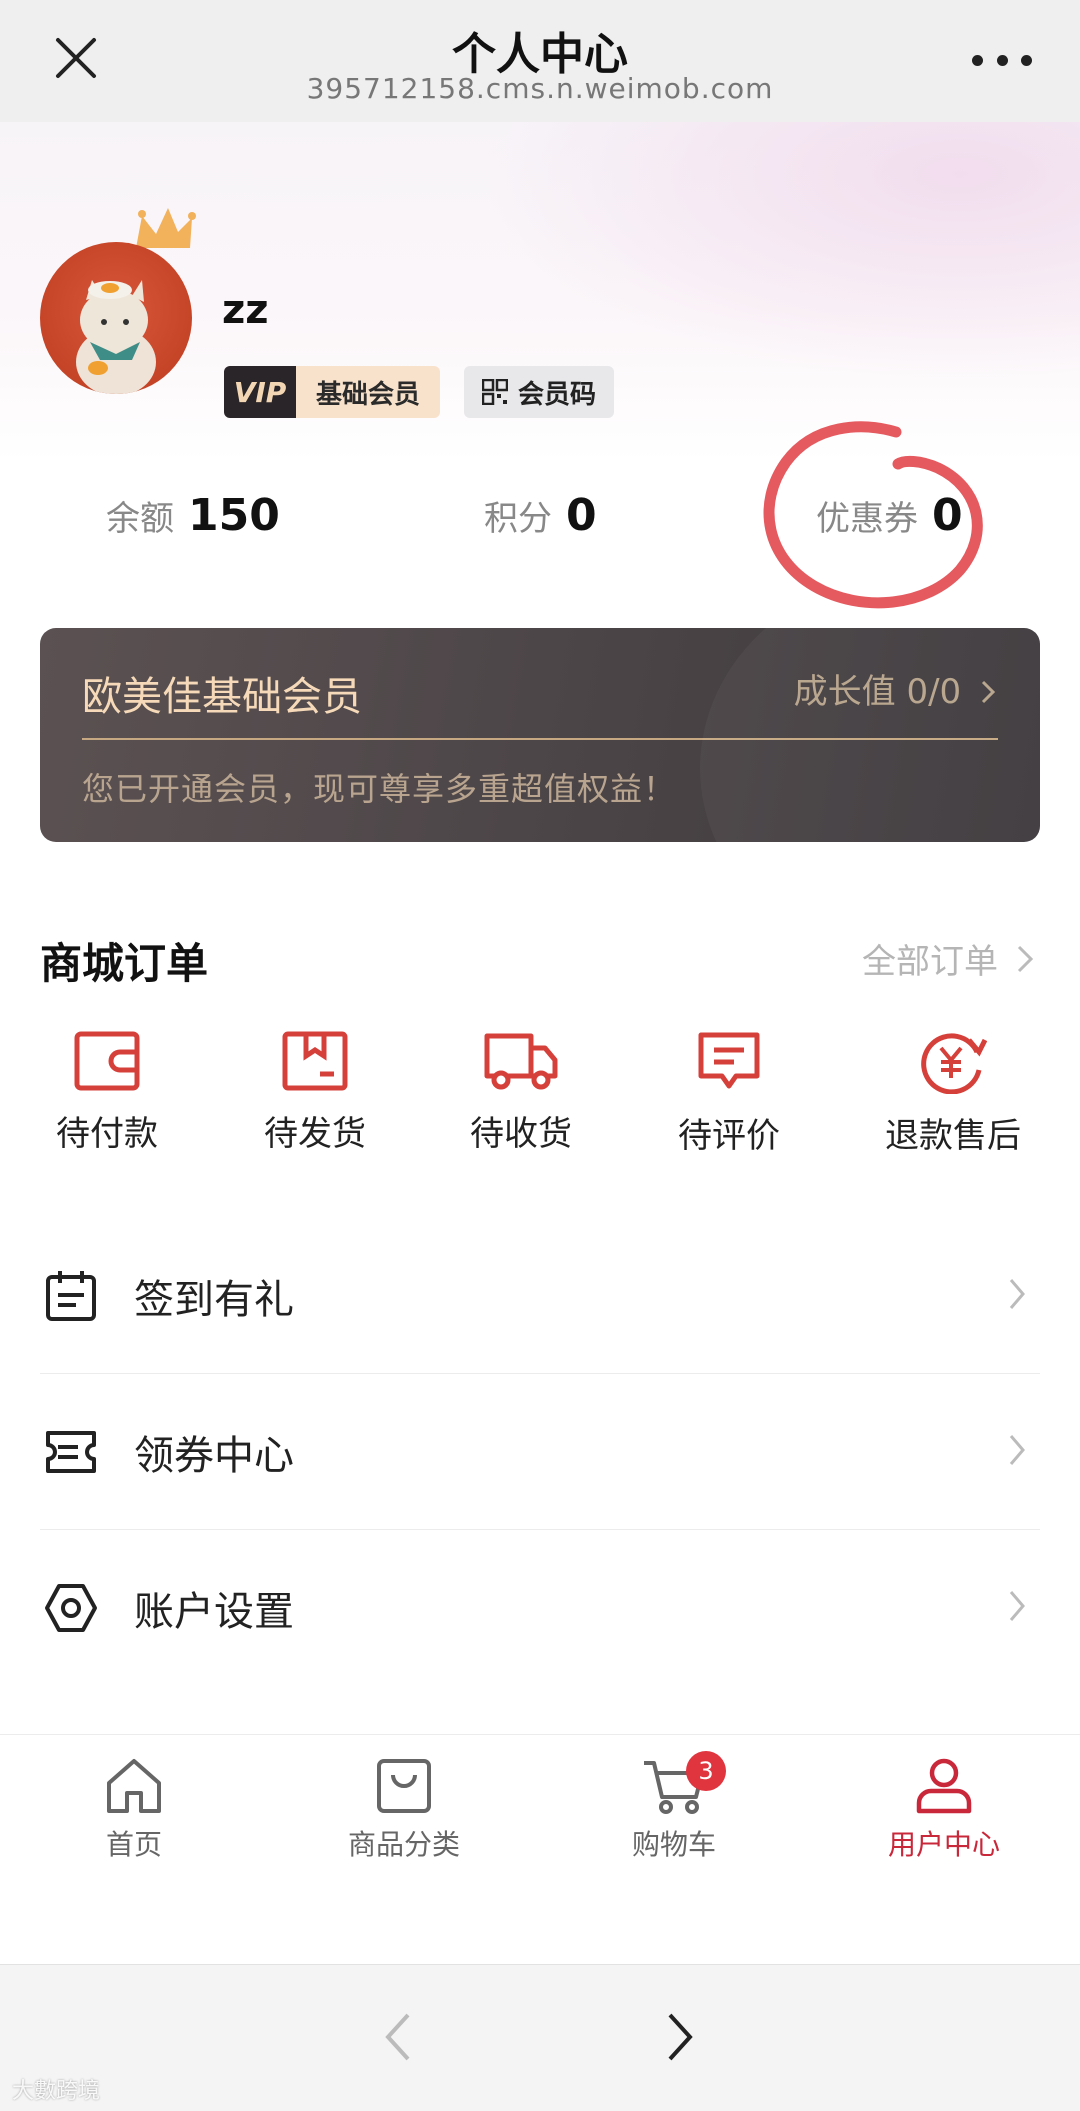  Describe the element at coordinates (404, 1786) in the screenshot. I see `bag-icon` at that location.